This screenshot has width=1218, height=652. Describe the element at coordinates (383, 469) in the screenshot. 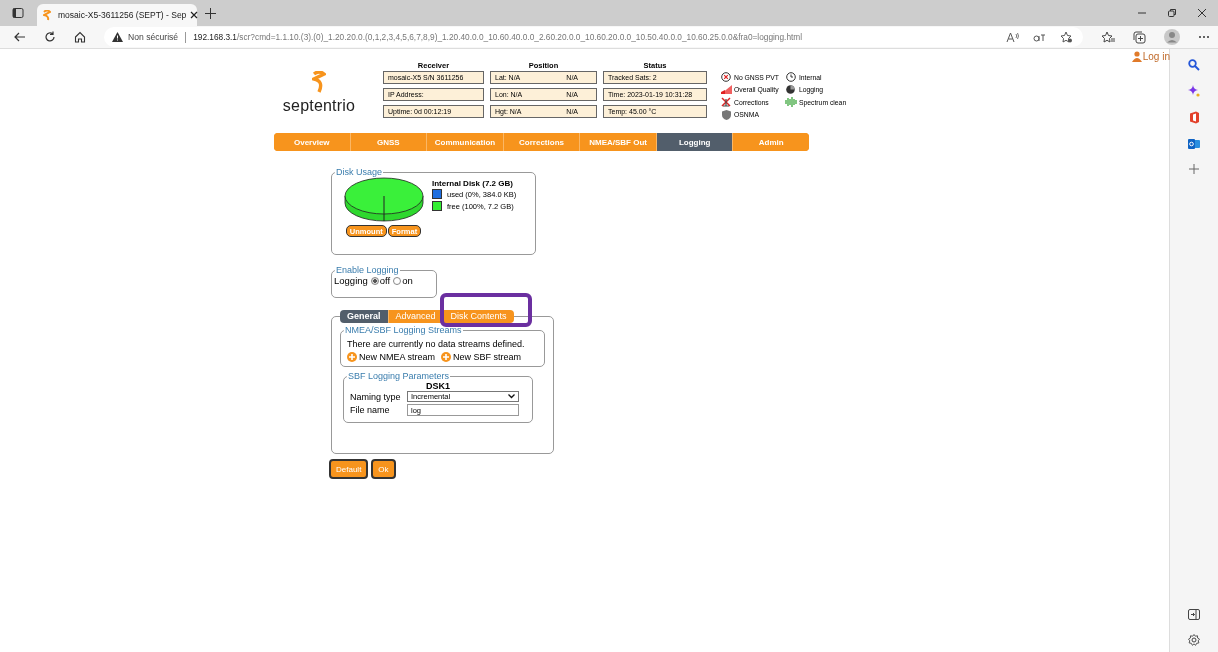

I see `form-button: Ok` at that location.